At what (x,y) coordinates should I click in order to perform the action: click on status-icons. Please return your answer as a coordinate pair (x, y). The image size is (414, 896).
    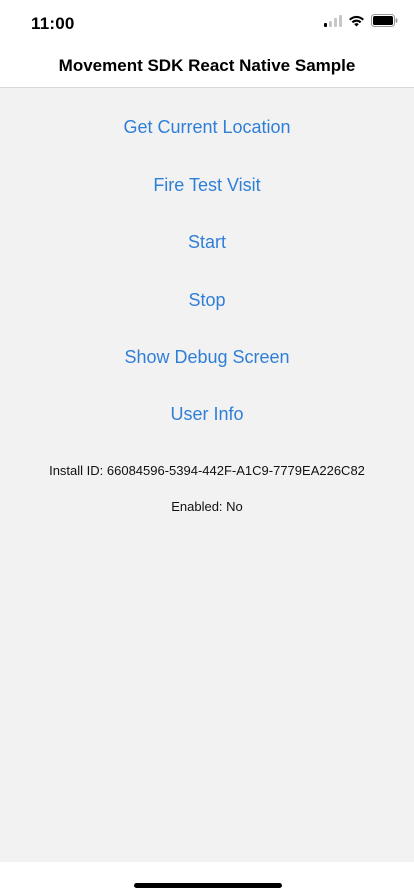
    Looking at the image, I should click on (361, 23).